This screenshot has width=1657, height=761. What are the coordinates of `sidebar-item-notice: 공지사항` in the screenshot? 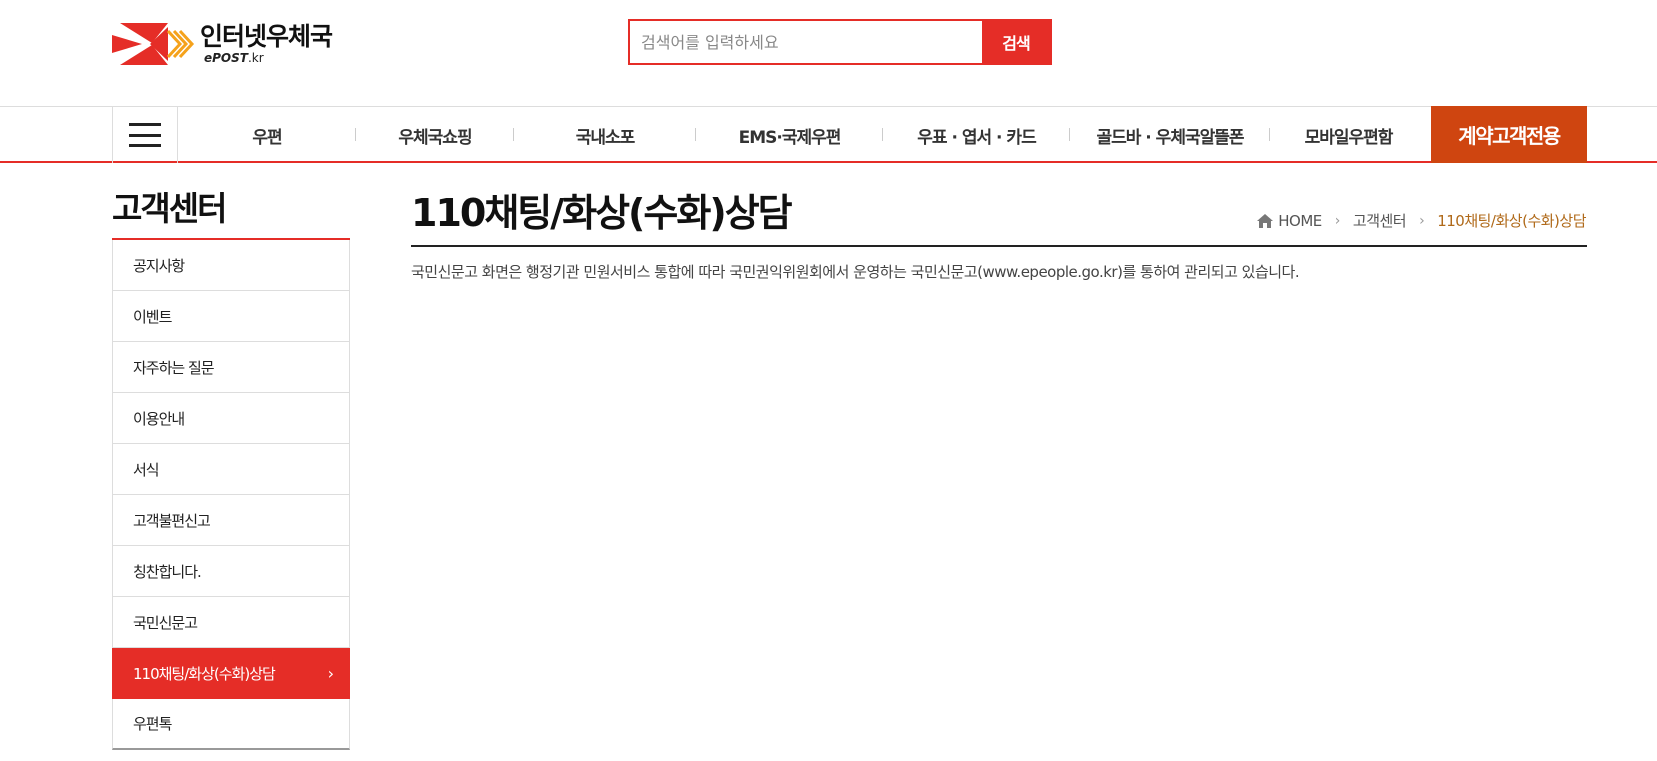 It's located at (231, 265).